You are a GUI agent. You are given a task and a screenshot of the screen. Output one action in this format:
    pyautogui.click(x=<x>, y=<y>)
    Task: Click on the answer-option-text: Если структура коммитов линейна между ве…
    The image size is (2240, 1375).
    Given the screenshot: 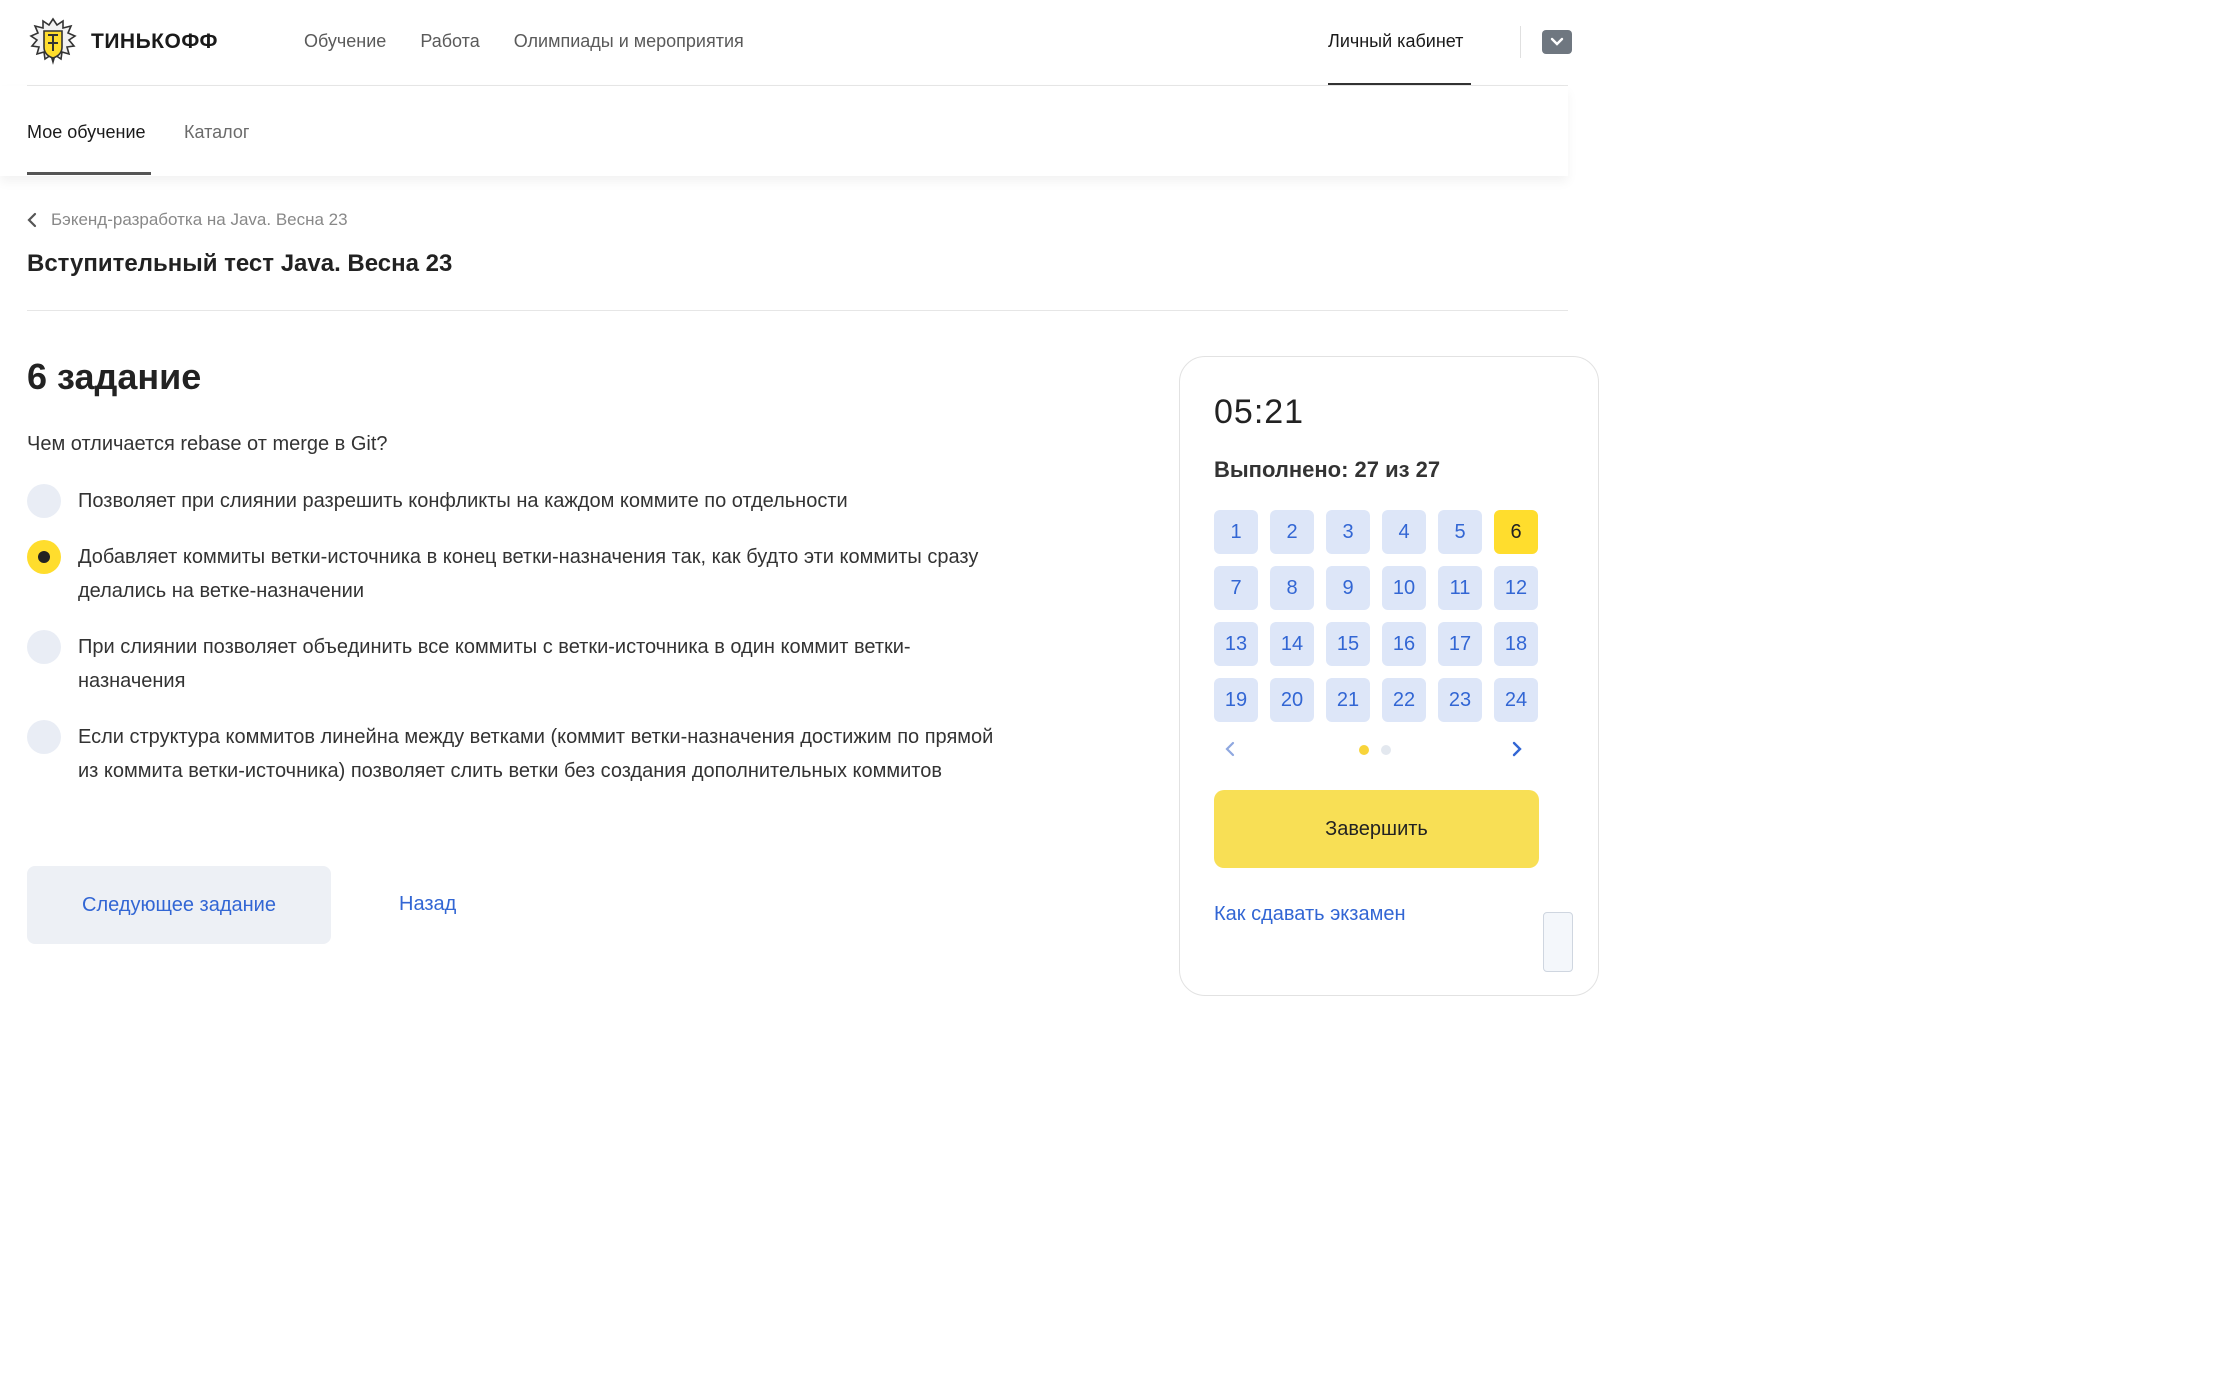 What is the action you would take?
    pyautogui.click(x=536, y=754)
    